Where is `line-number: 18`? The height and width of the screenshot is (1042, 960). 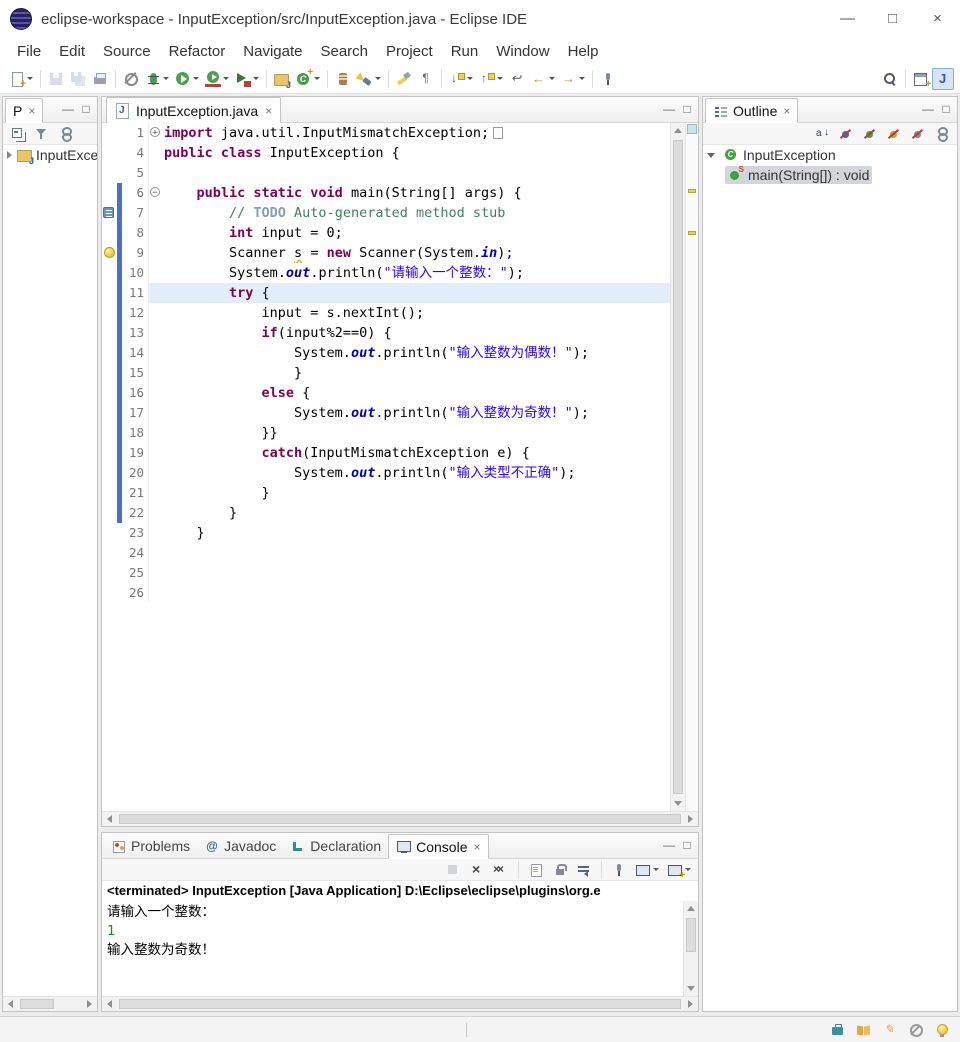 line-number: 18 is located at coordinates (135, 433).